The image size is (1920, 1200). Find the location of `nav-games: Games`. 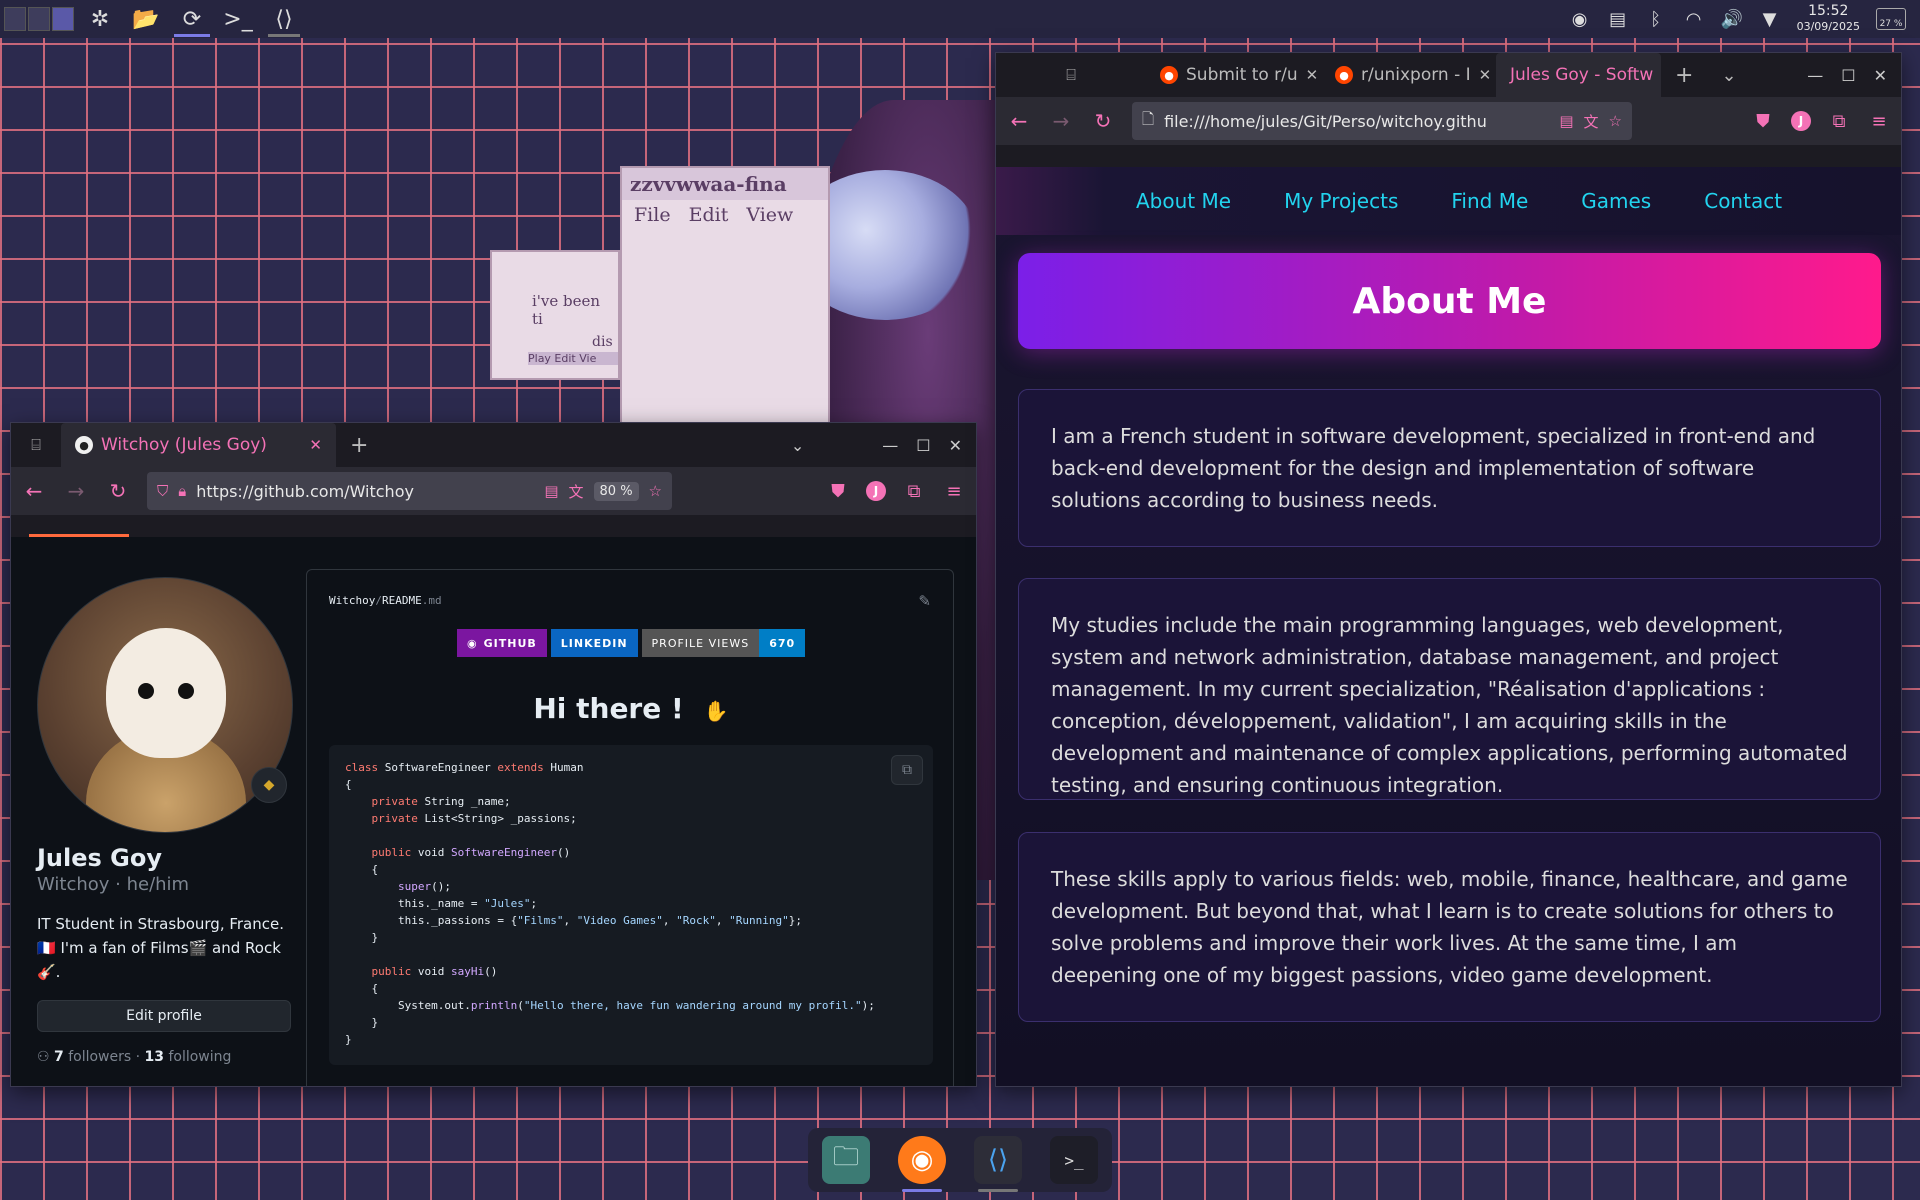

nav-games: Games is located at coordinates (1616, 201).